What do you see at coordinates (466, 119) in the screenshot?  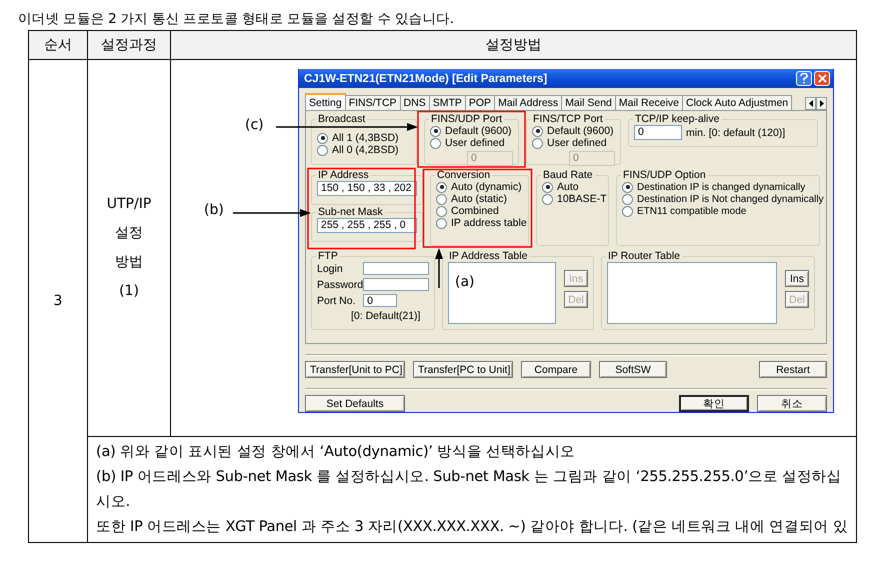 I see `group-title: FINS/UDP Port` at bounding box center [466, 119].